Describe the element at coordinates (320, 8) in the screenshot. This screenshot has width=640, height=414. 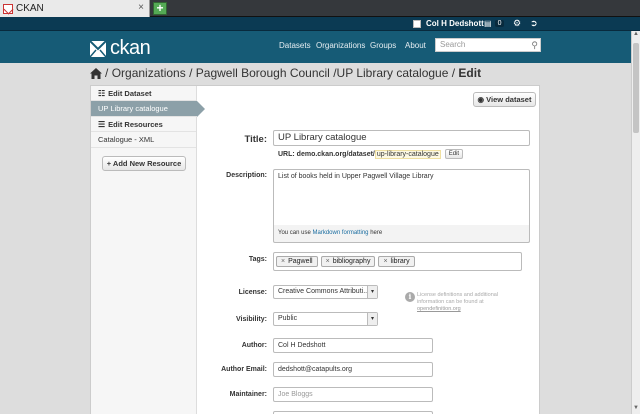
I see `browser-tab-bar: CKAN × +` at that location.